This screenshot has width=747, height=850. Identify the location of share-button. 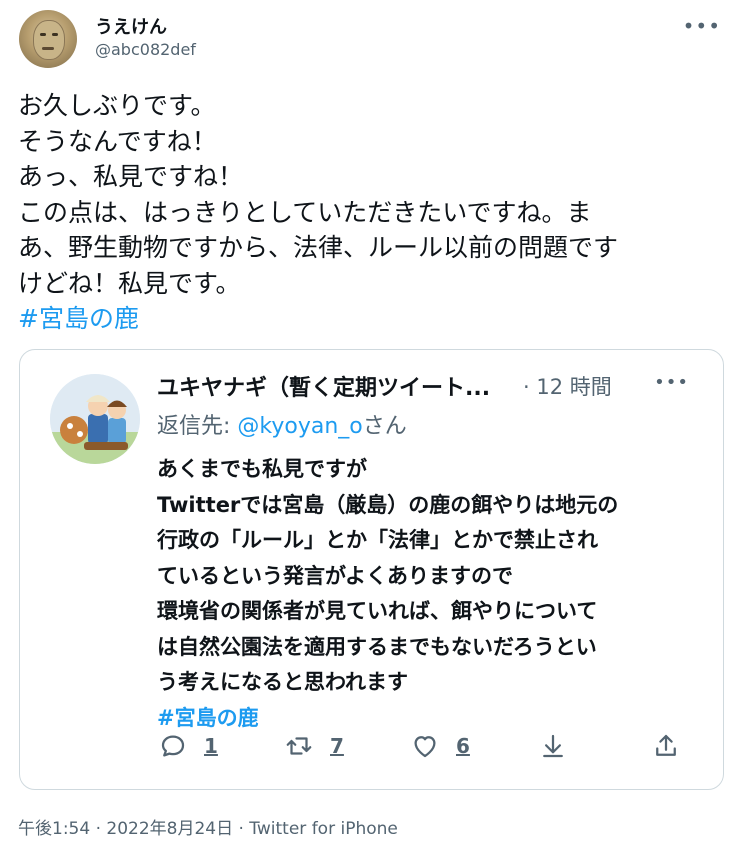
(666, 746).